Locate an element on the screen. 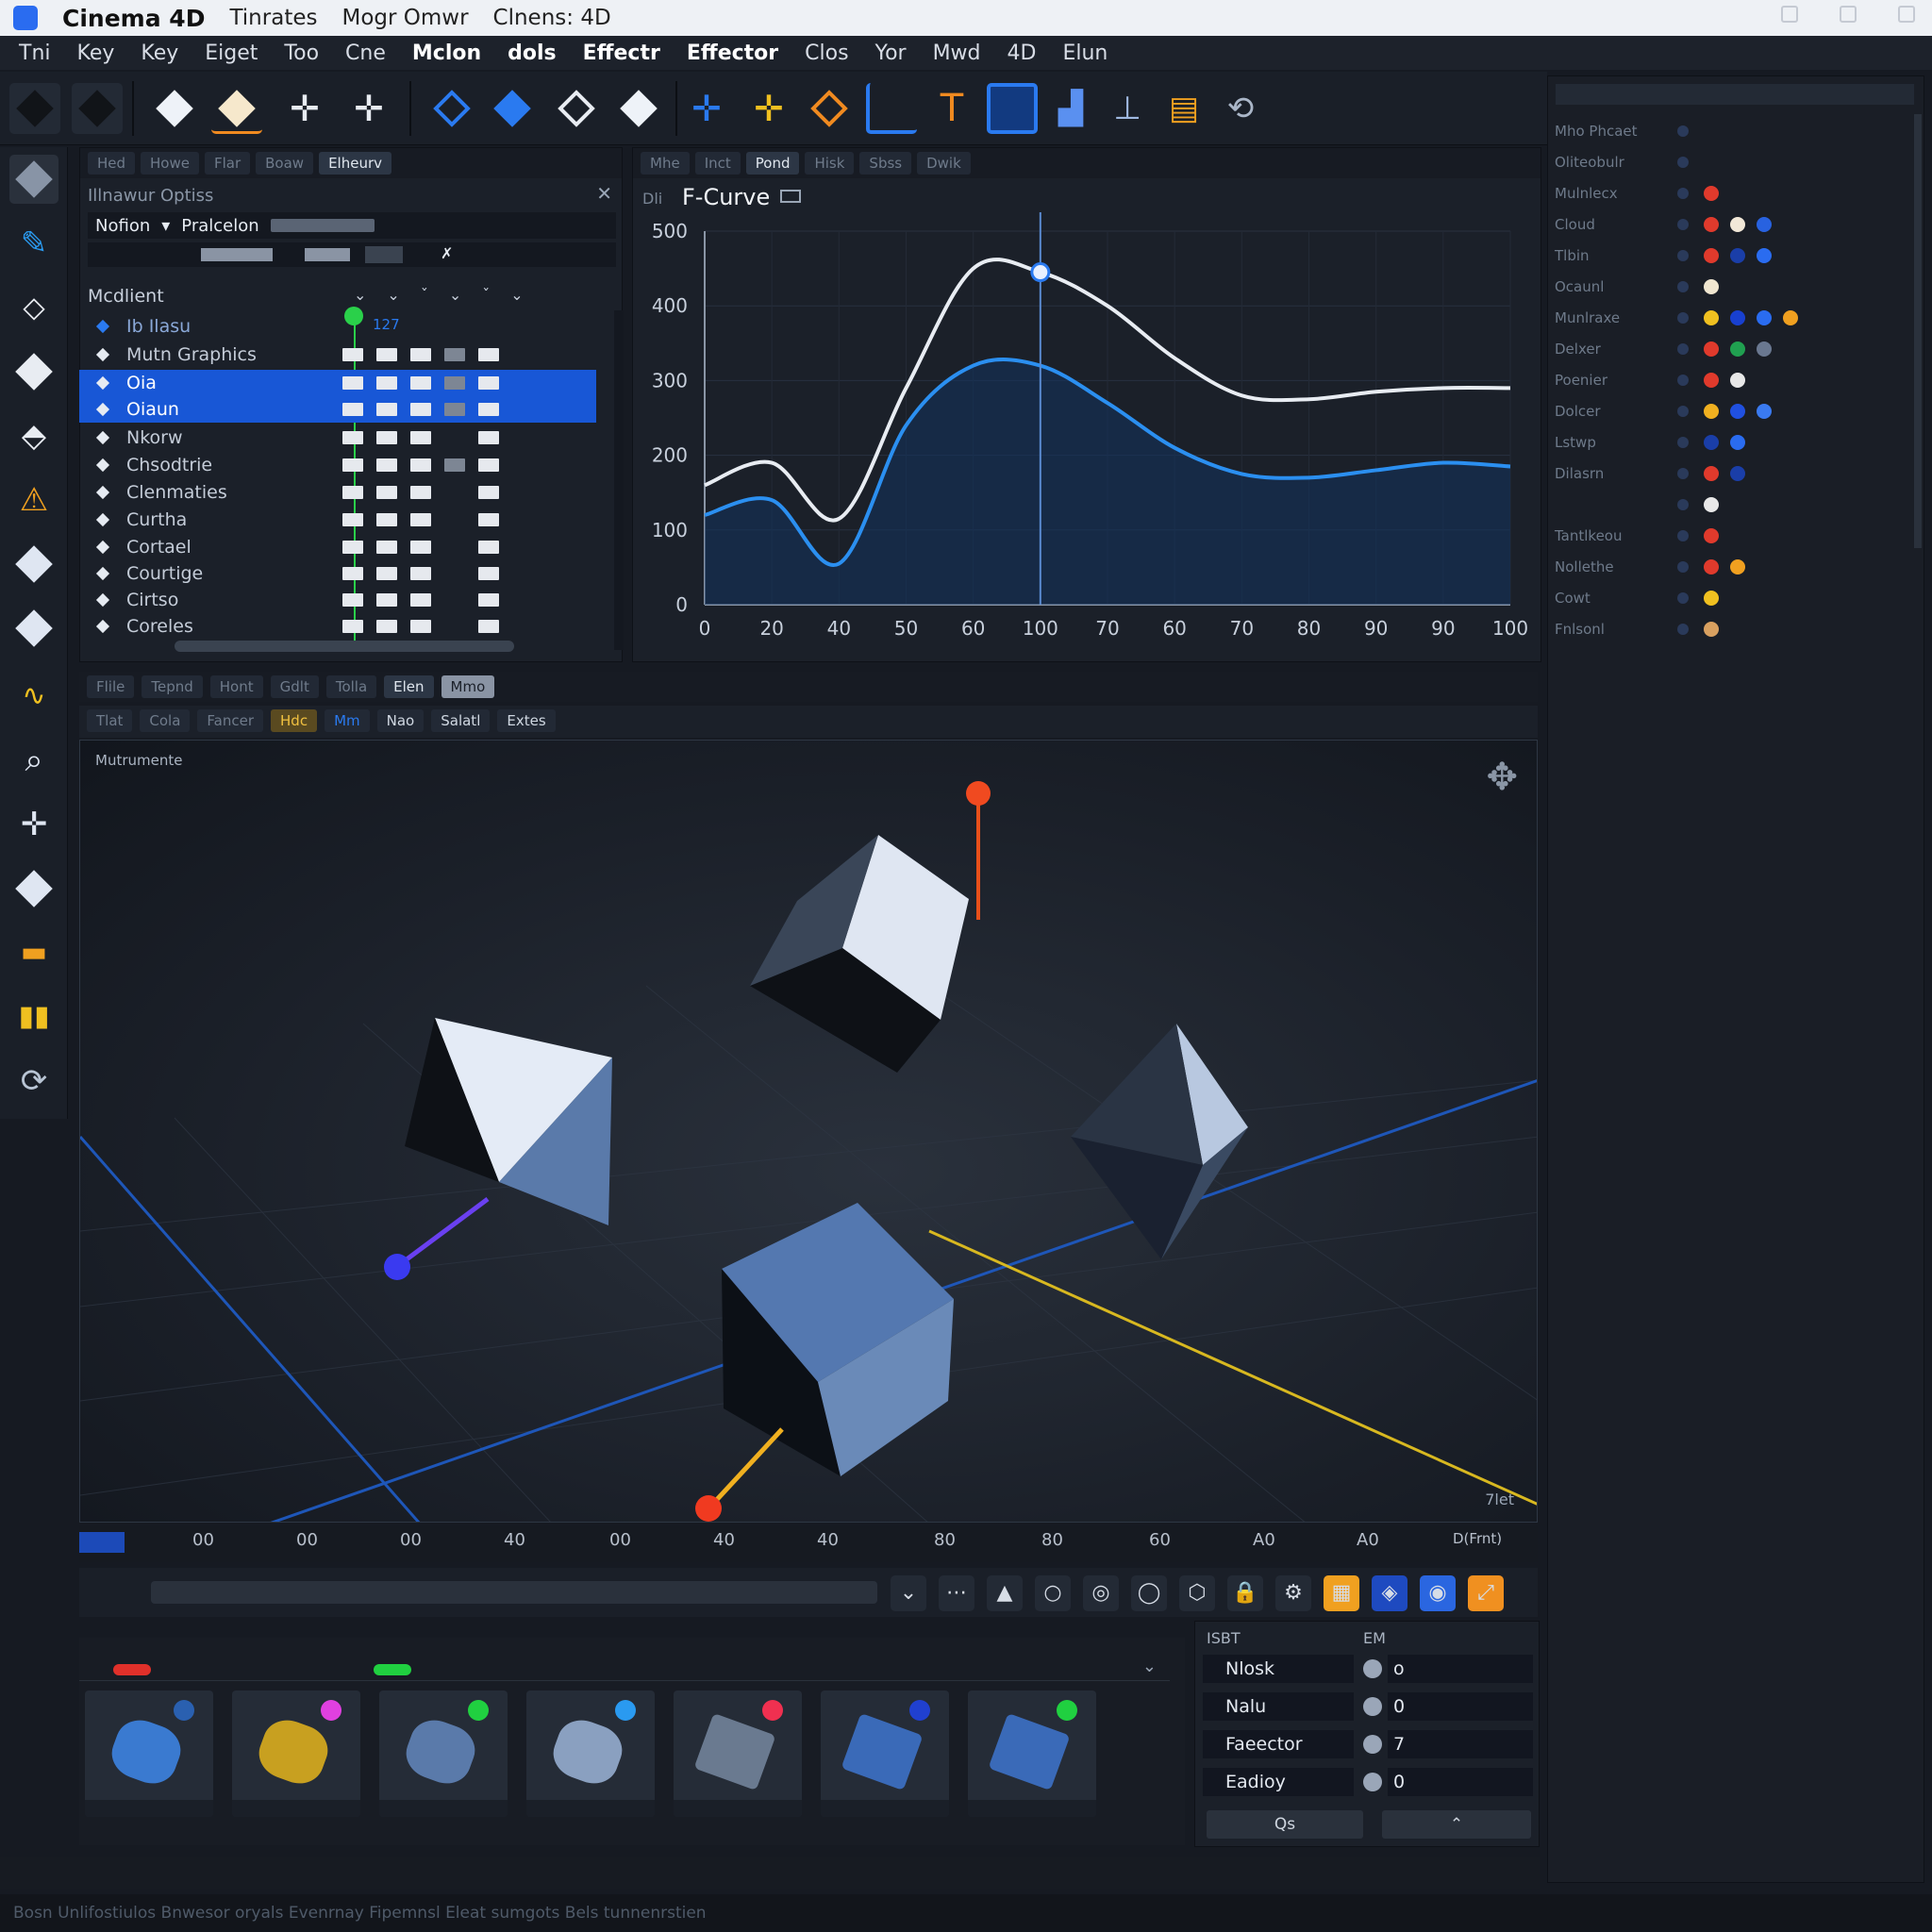 This screenshot has width=1932, height=1932. maximize-icon is located at coordinates (1849, 15).